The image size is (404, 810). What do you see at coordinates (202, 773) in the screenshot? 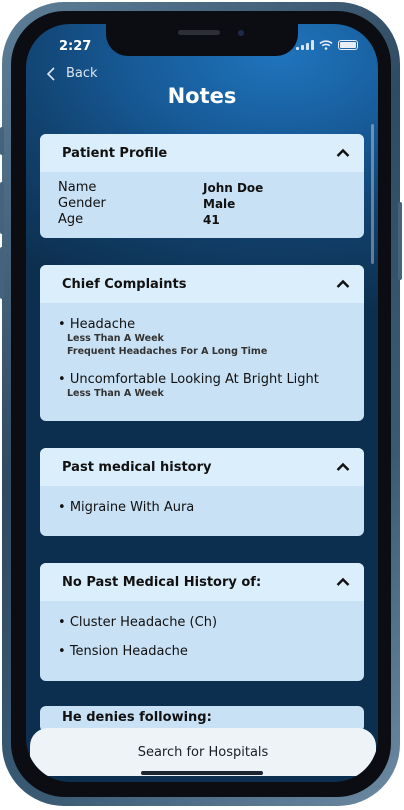
I see `home-indicator` at bounding box center [202, 773].